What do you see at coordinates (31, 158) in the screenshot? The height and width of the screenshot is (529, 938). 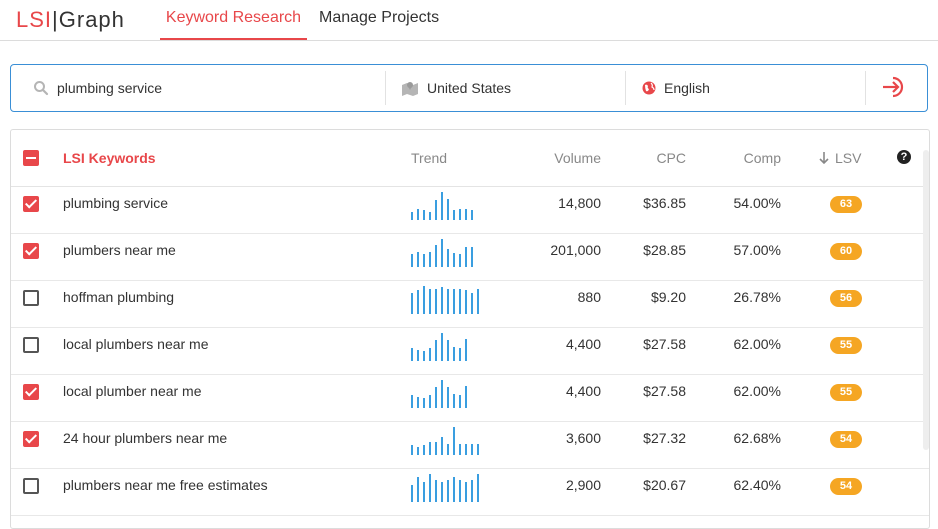 I see `select-all-checkbox` at bounding box center [31, 158].